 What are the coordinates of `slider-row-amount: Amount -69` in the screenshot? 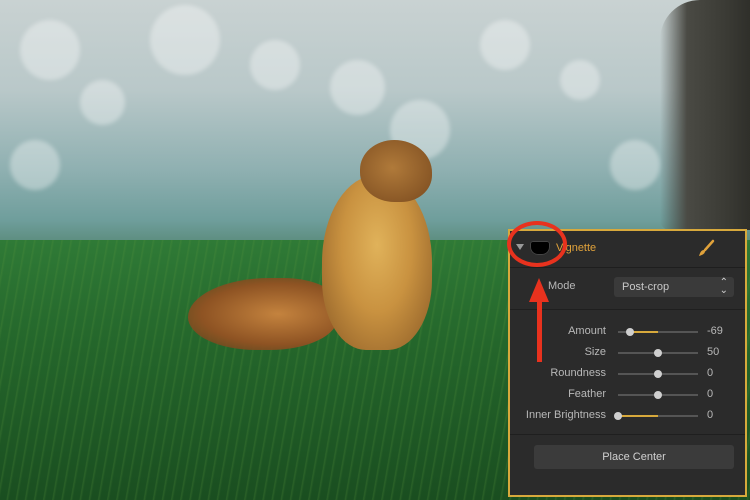 It's located at (627, 332).